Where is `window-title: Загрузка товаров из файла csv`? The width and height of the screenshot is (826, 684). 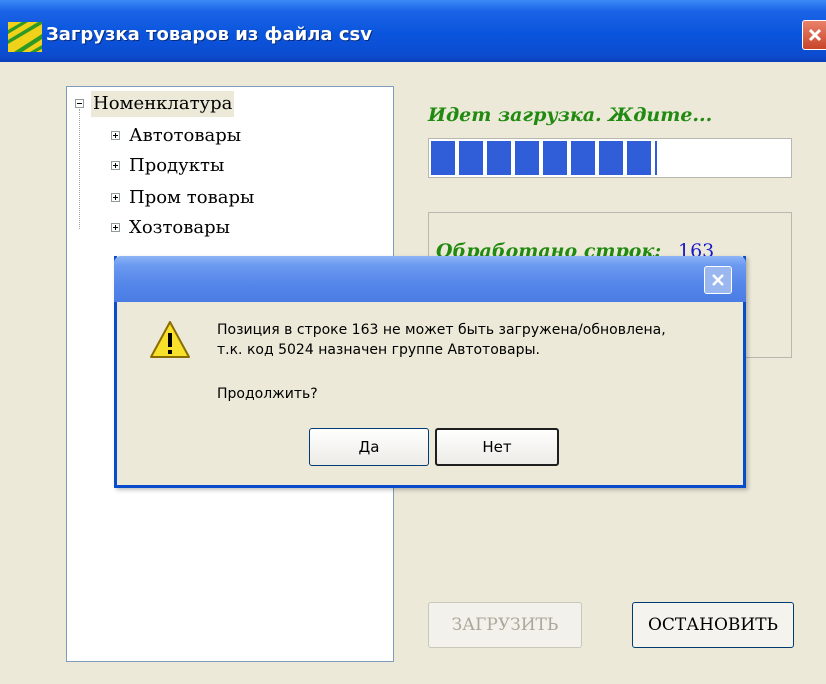 window-title: Загрузка товаров из файла csv is located at coordinates (209, 34).